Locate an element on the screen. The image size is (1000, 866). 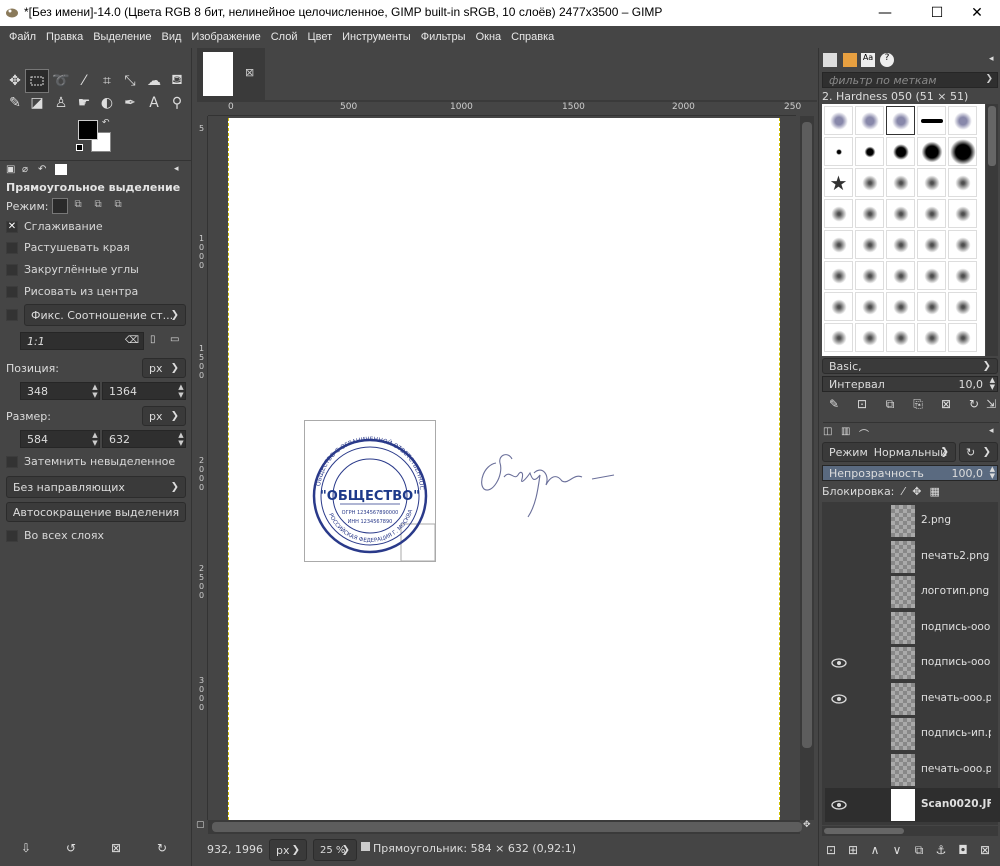
lock-pixels-icon: ⁄ is located at coordinates (903, 491).